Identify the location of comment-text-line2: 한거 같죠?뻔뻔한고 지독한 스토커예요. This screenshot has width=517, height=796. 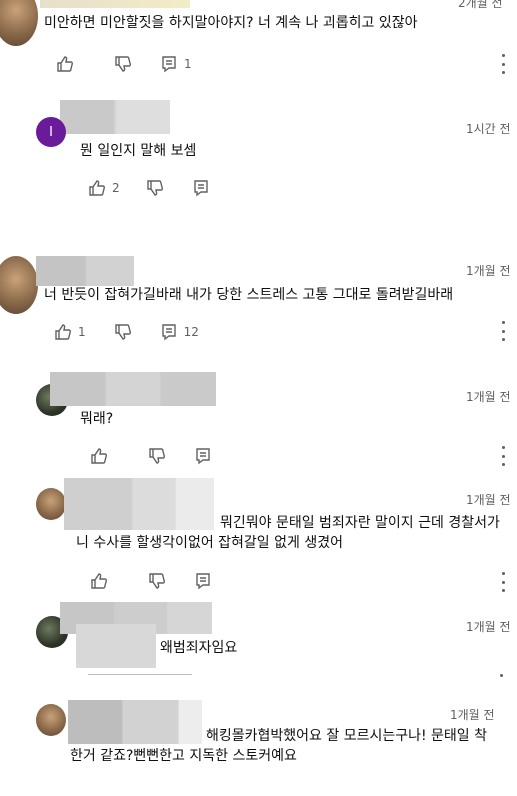
(183, 756).